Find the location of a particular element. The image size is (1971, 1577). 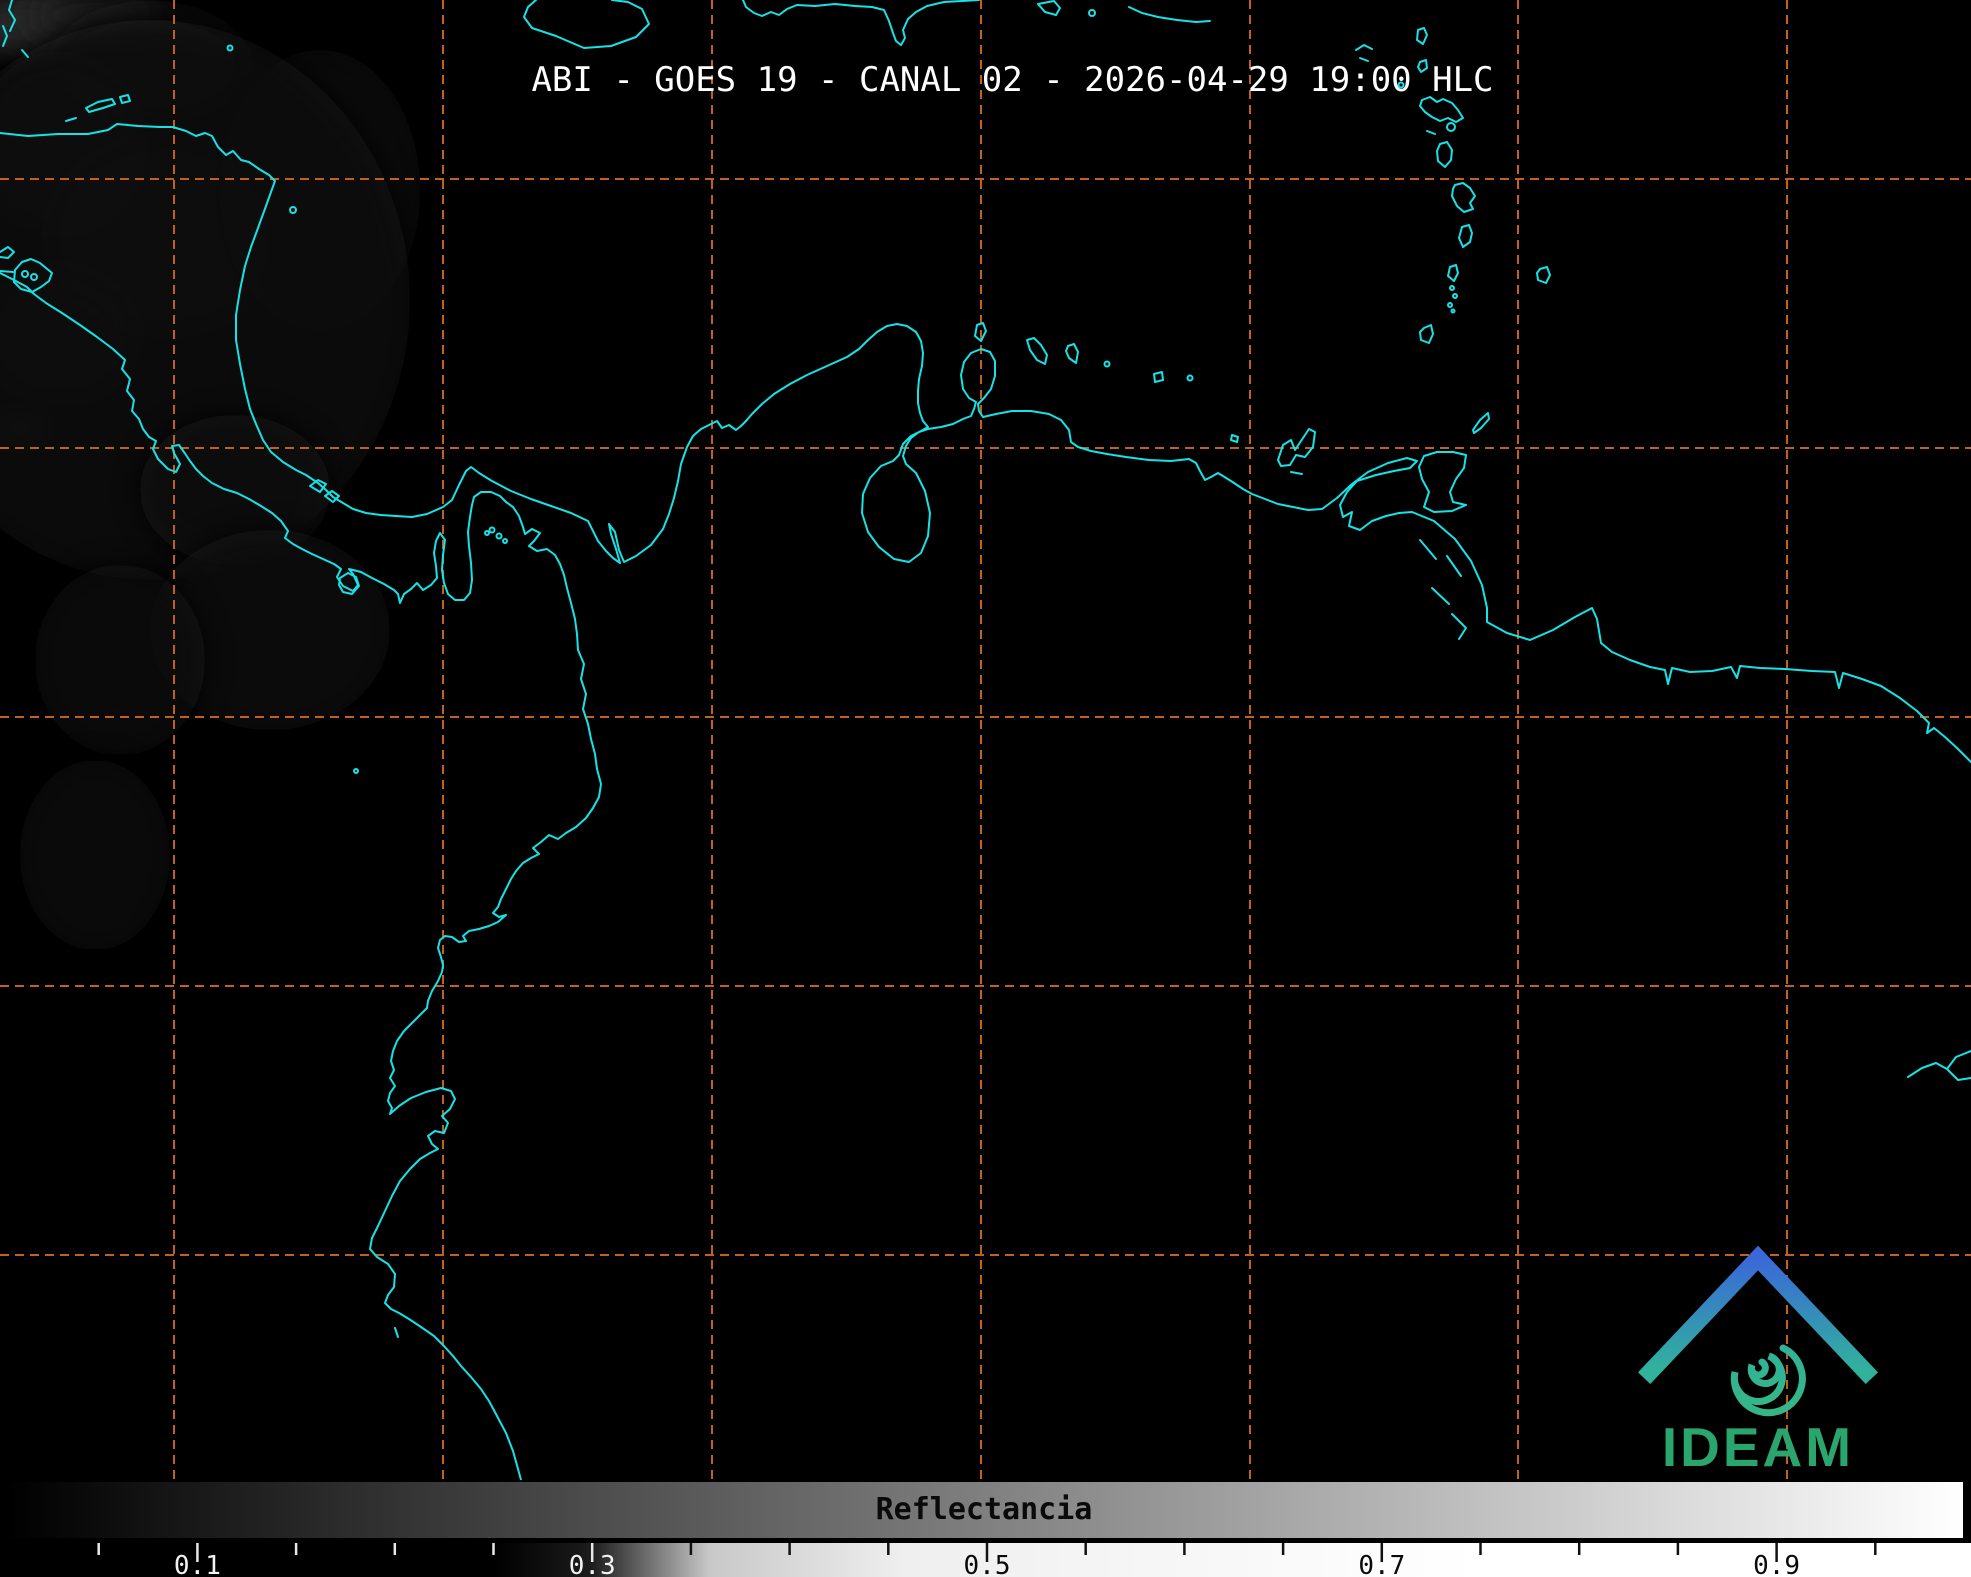

colorbar-axis: 0.1 0.3 0.5 0.7 0.9 is located at coordinates (987, 1560).